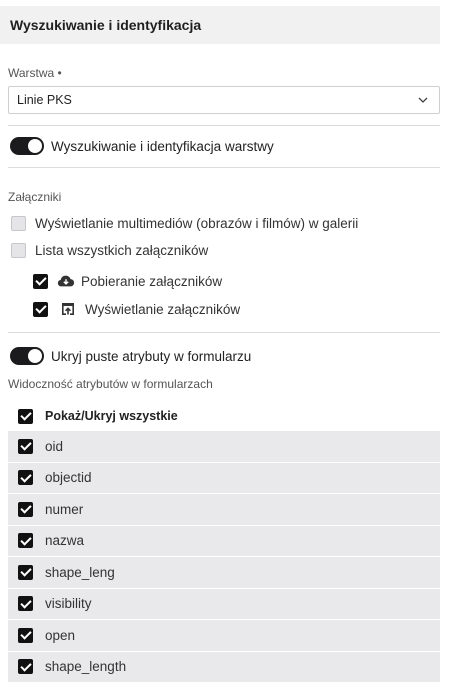  Describe the element at coordinates (68, 478) in the screenshot. I see `attribute-name: objectid` at that location.